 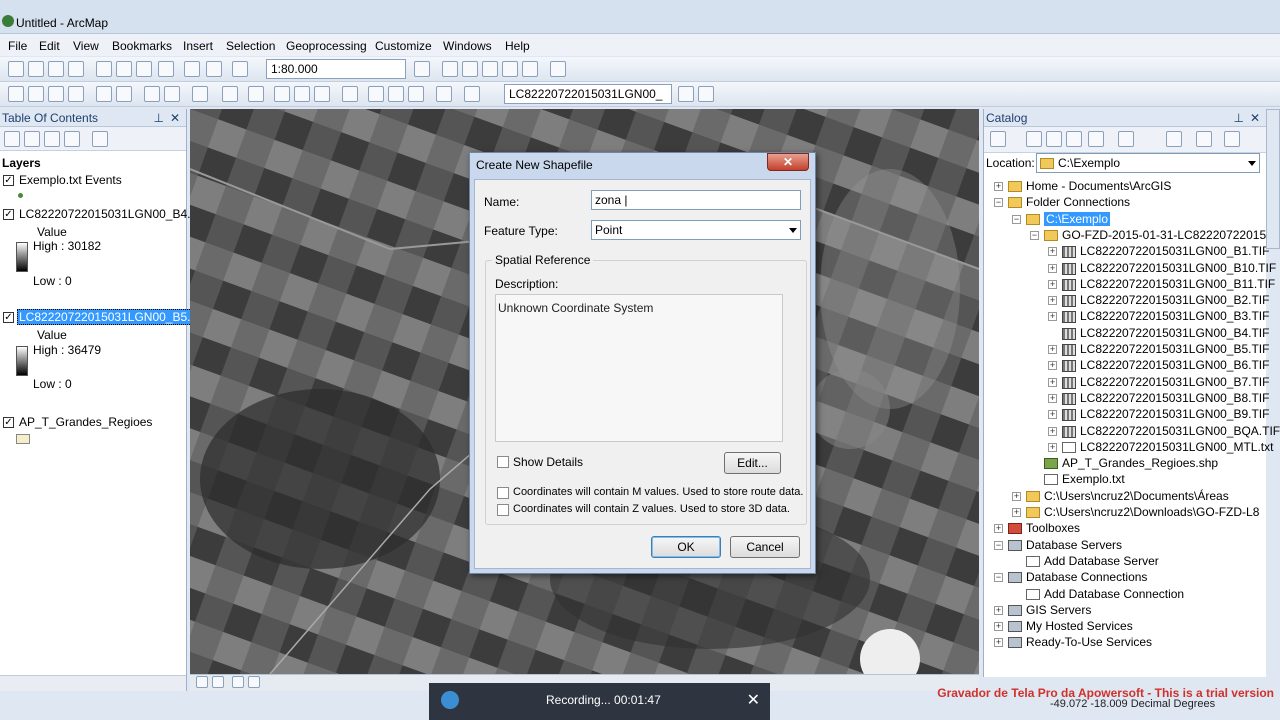 What do you see at coordinates (144, 69) in the screenshot?
I see `paste-icon` at bounding box center [144, 69].